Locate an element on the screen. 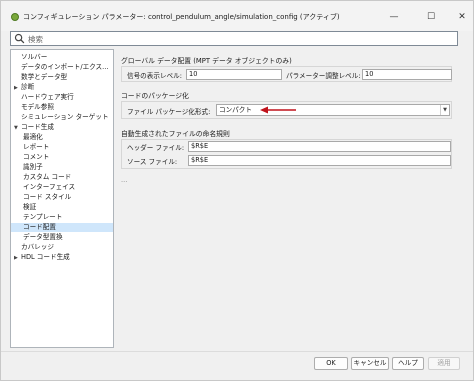 The height and width of the screenshot is (381, 474). tree-item: カスタム コード is located at coordinates (47, 177).